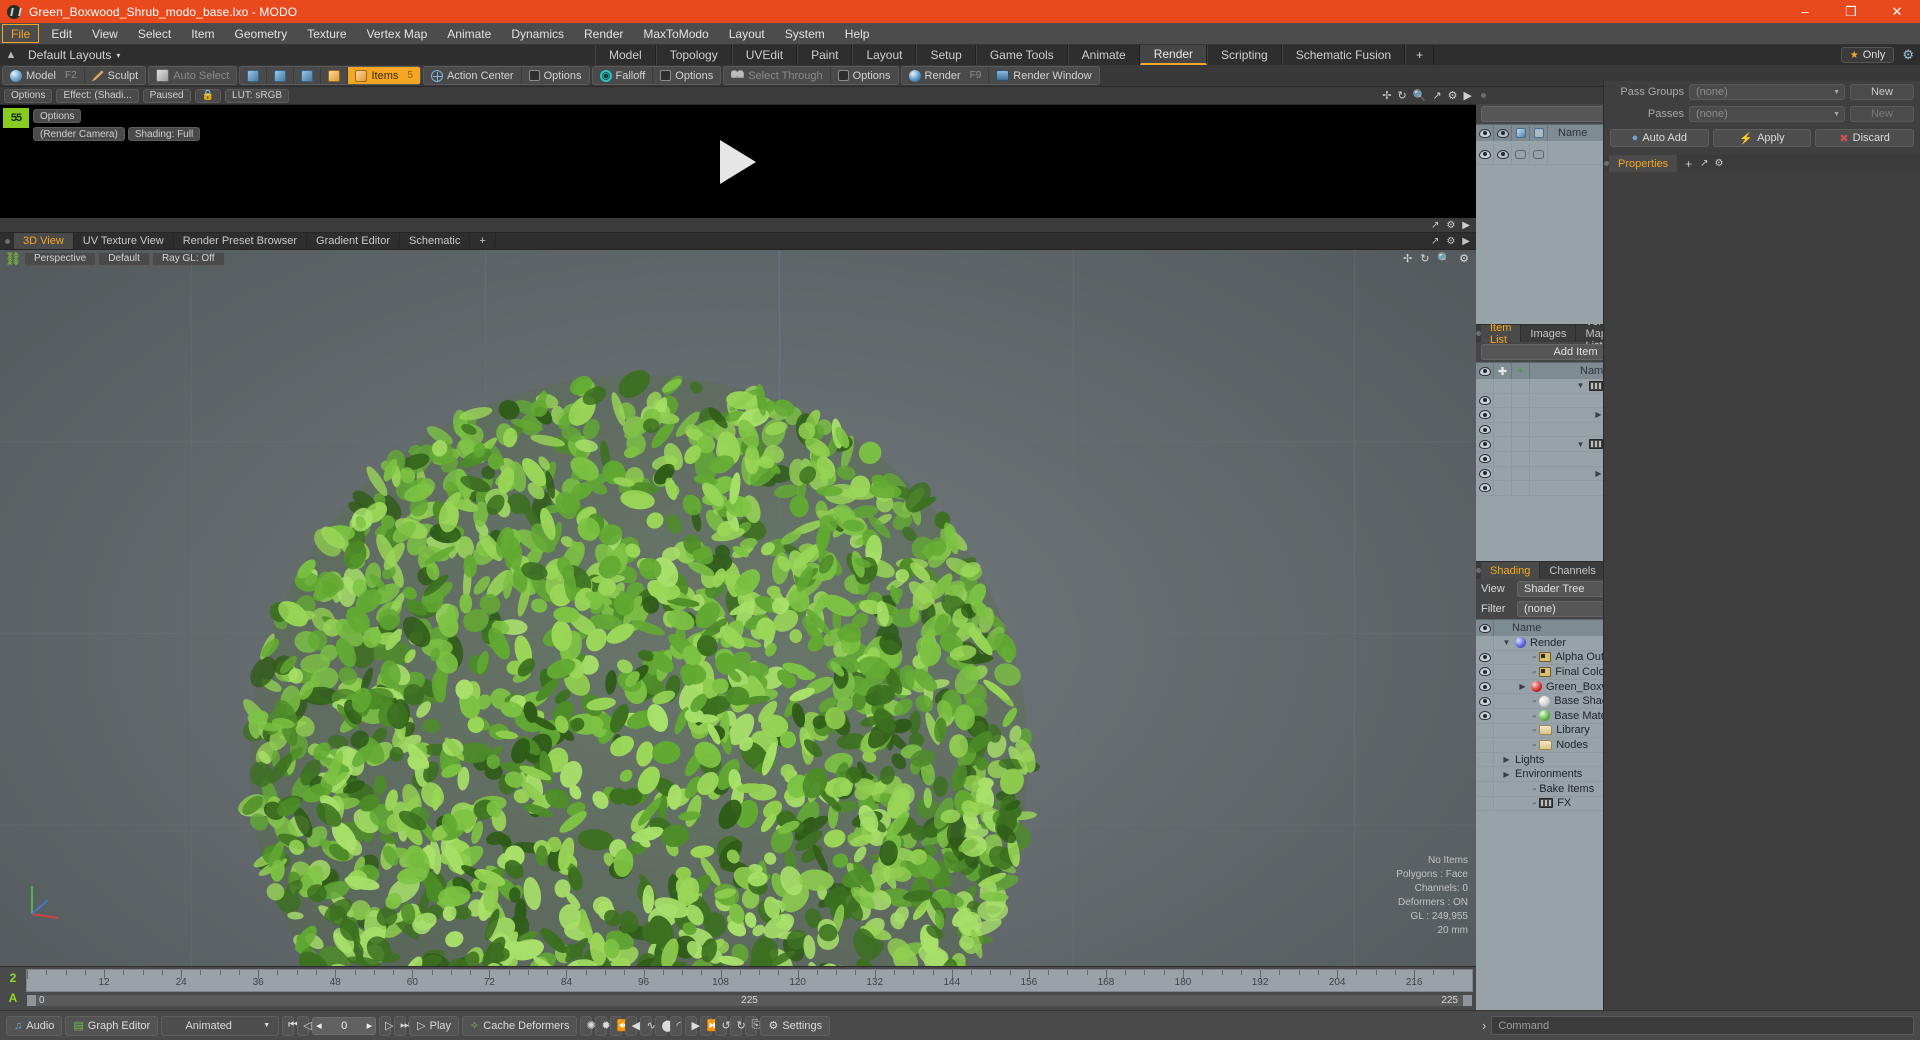 The height and width of the screenshot is (1040, 1920). What do you see at coordinates (1420, 55) in the screenshot?
I see `tab-add-button: +` at bounding box center [1420, 55].